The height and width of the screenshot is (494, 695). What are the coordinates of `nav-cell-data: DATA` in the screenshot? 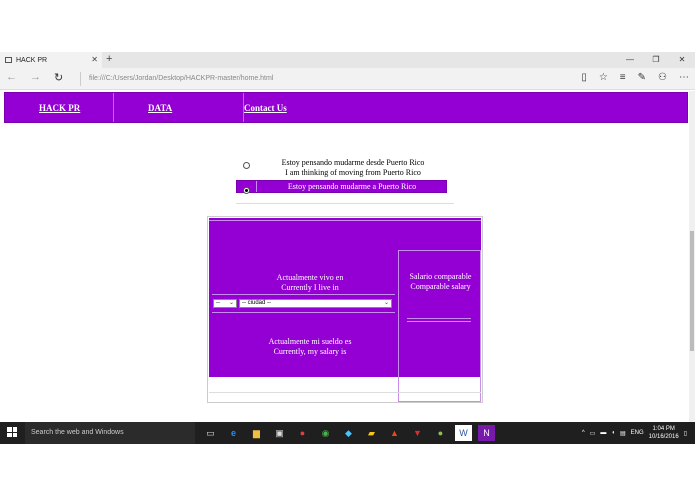 It's located at (179, 107).